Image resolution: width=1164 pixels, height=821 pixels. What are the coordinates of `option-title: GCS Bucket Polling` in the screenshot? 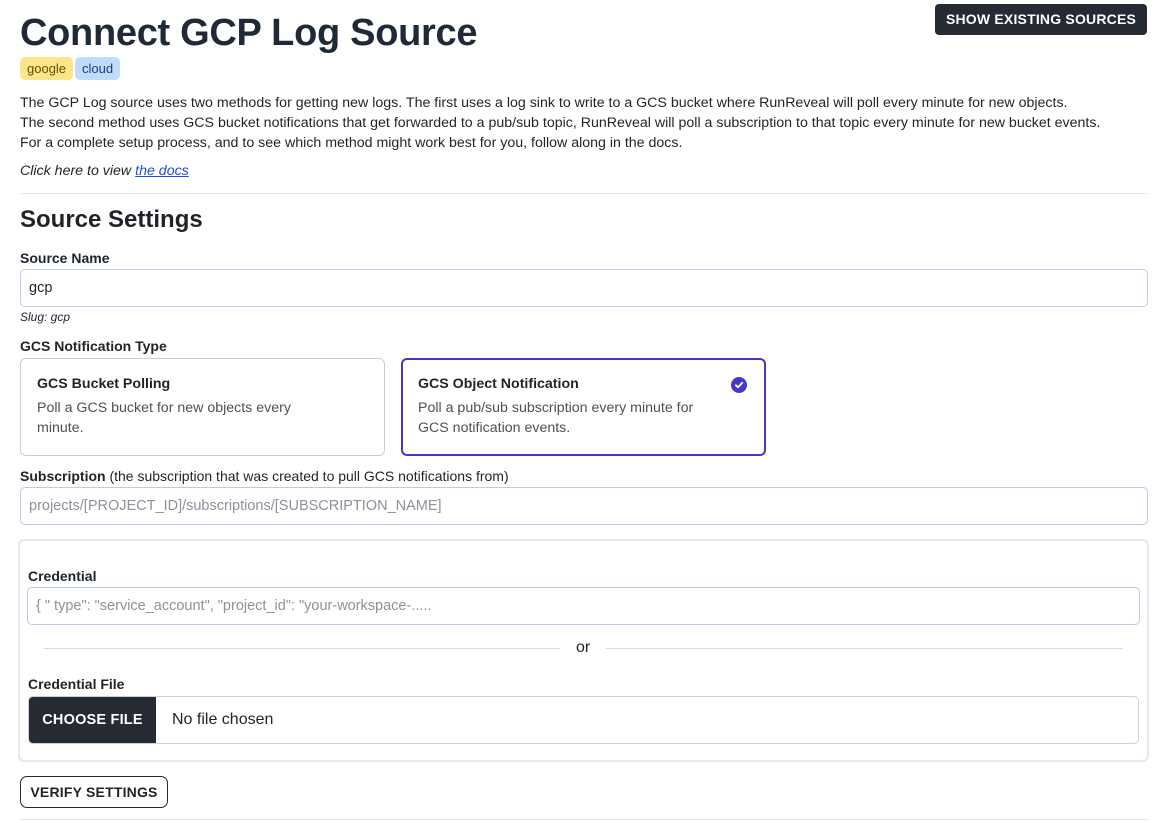 It's located at (104, 384).